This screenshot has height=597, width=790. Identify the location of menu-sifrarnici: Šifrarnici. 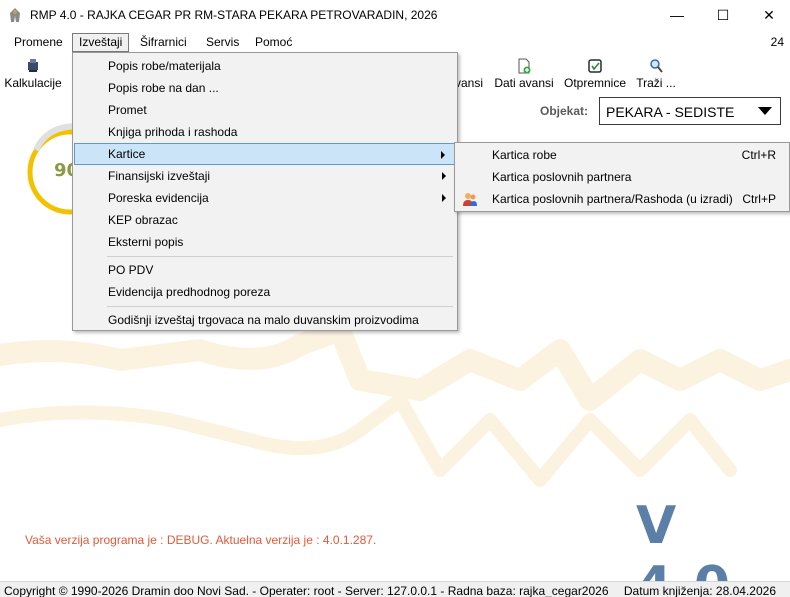
(163, 42).